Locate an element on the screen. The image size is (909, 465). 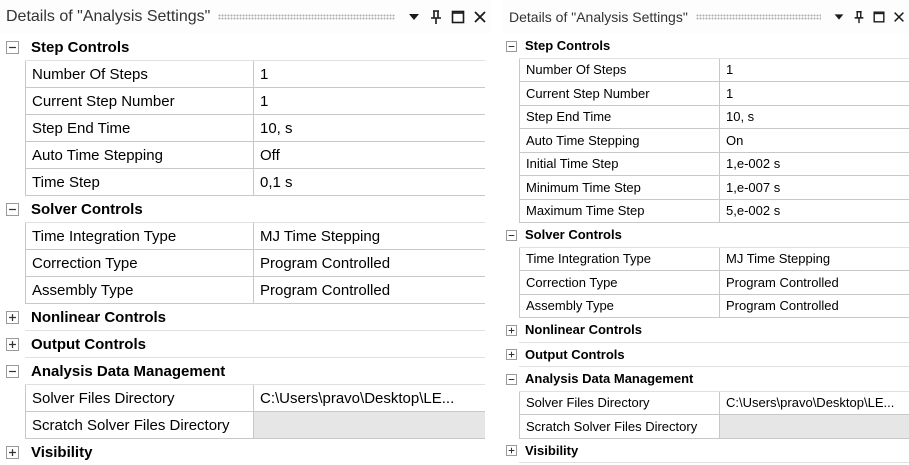
property-cells: Number Of Steps 1 is located at coordinates (255, 74).